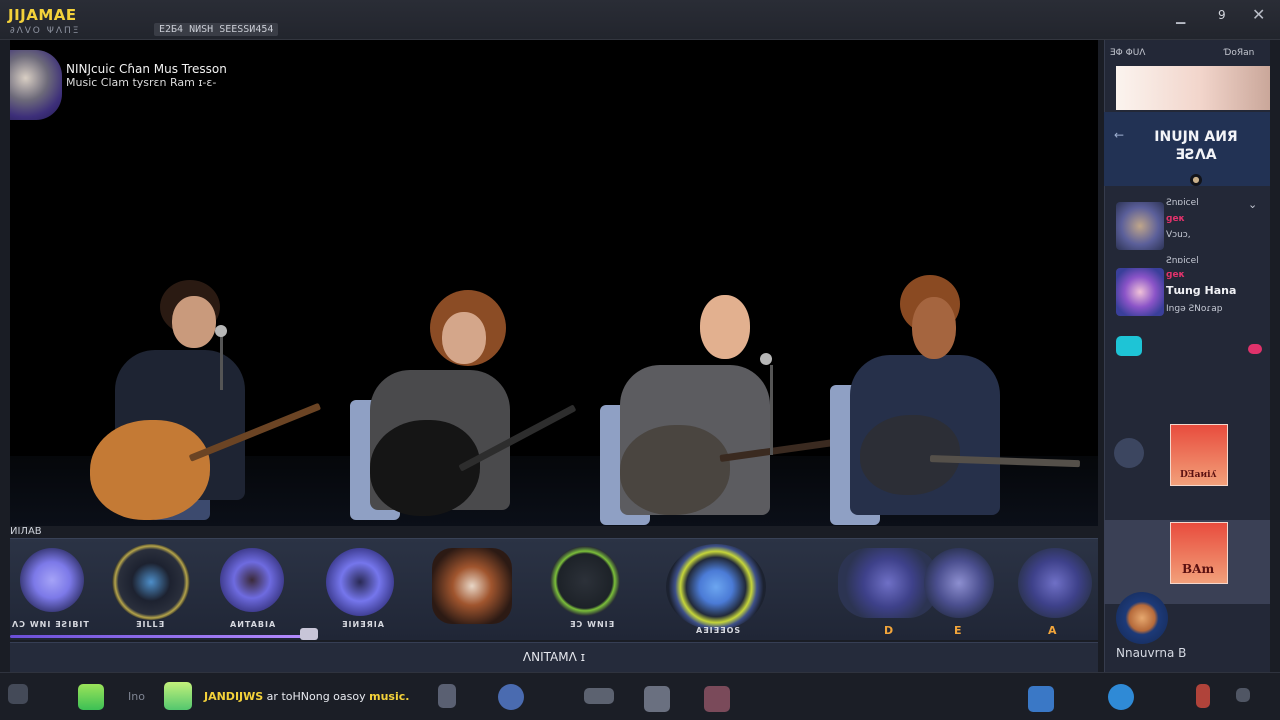 The image size is (1280, 720). Describe the element at coordinates (216, 29) in the screenshot. I see `session-label: E2Б4 NИSH SEESSИ454` at that location.